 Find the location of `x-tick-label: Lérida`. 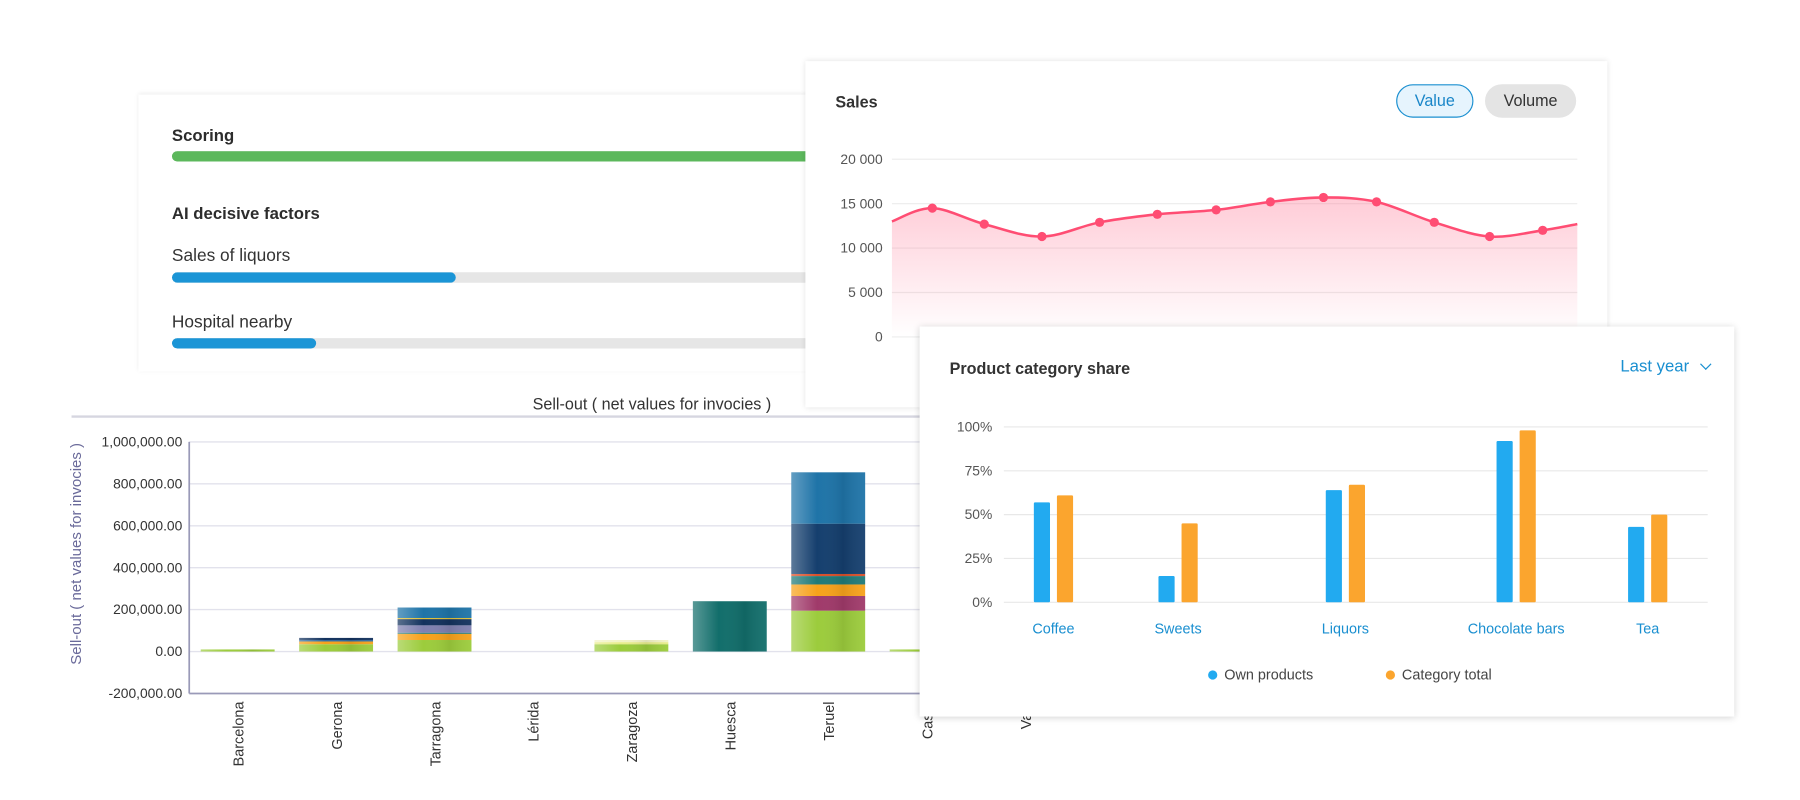

x-tick-label: Lérida is located at coordinates (535, 721).